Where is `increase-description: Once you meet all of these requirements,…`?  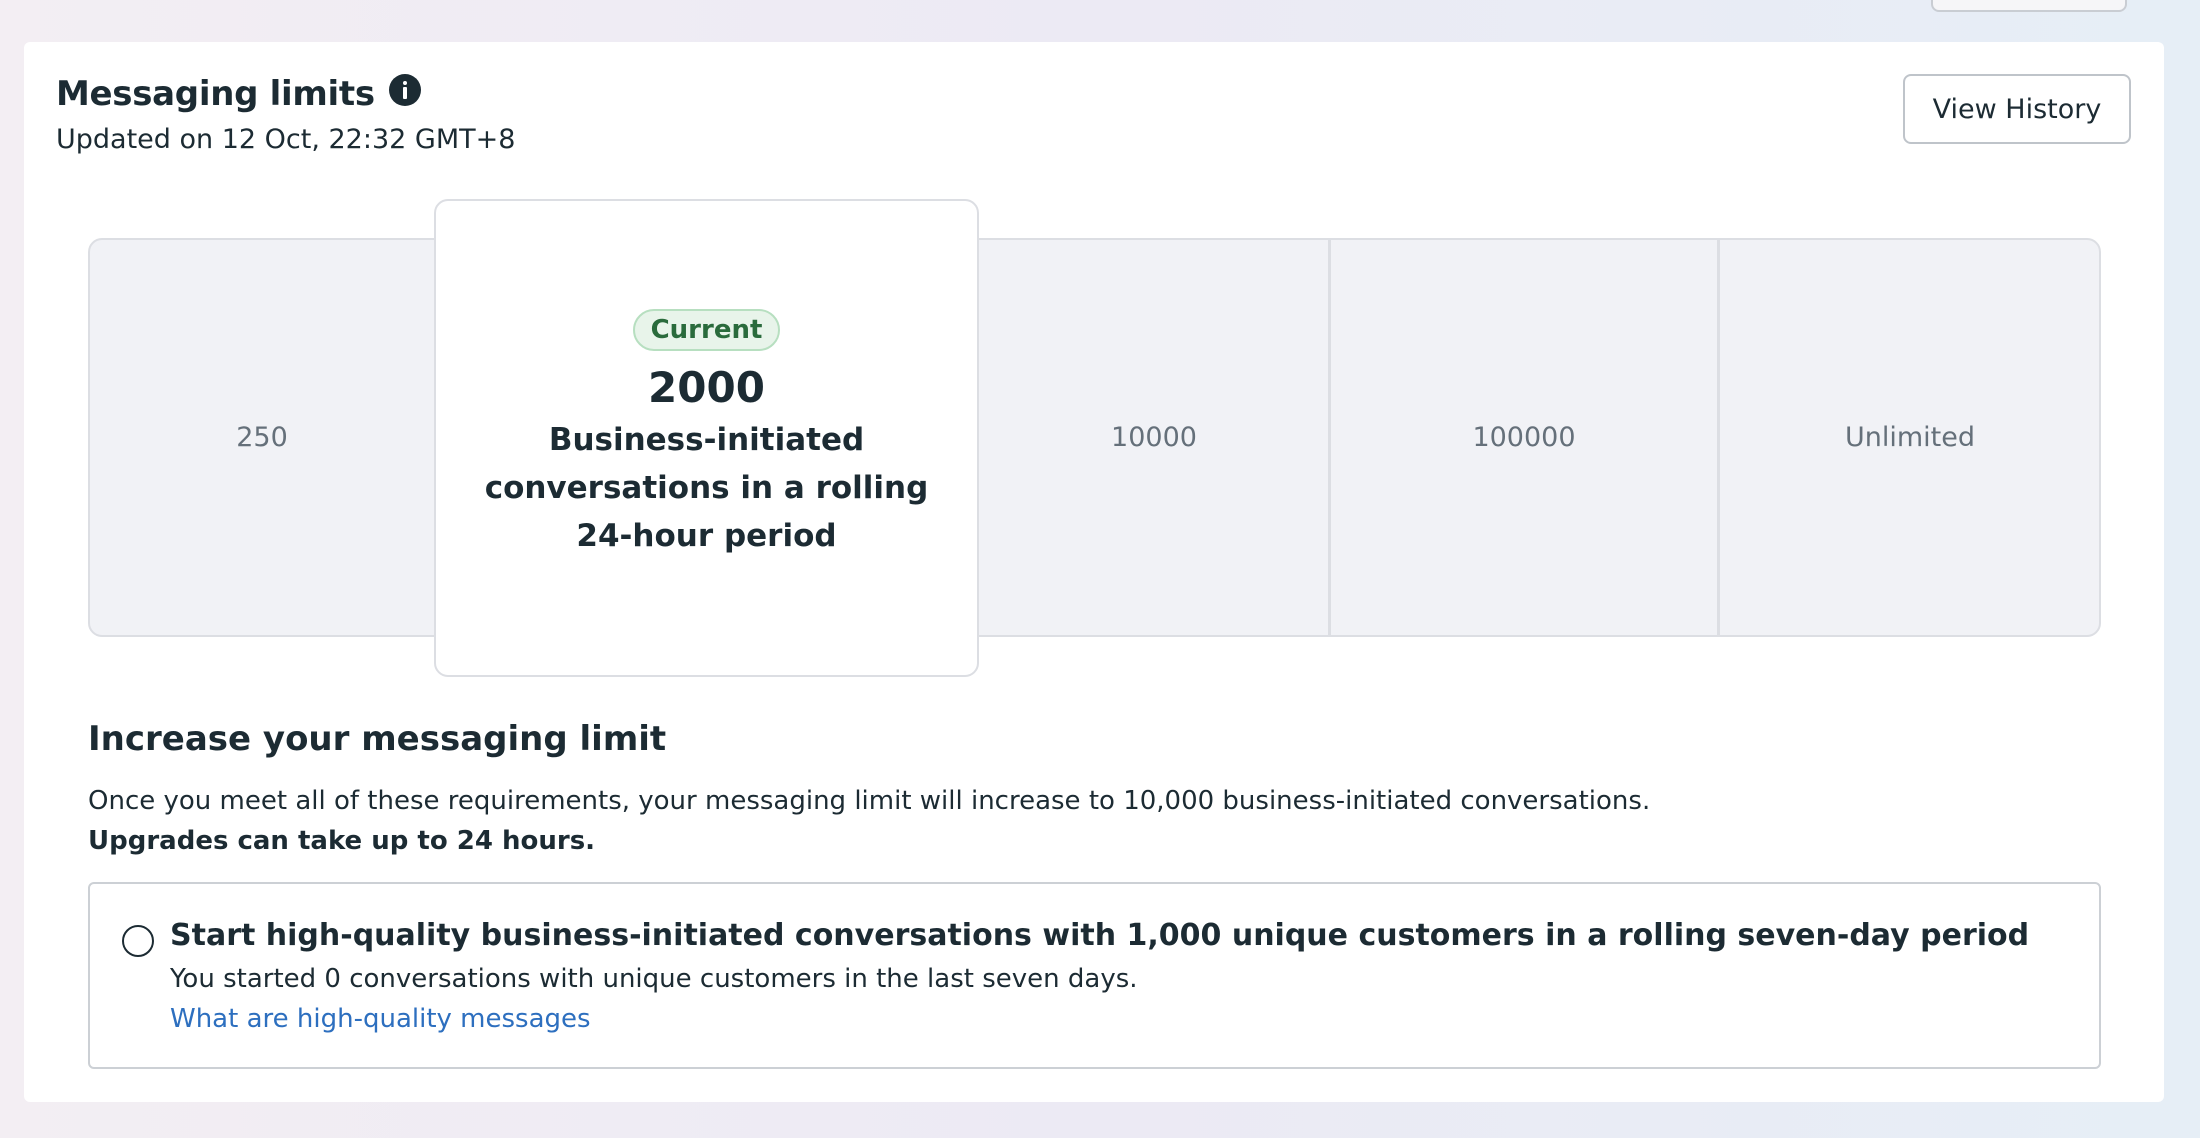
increase-description: Once you meet all of these requirements,… is located at coordinates (869, 801).